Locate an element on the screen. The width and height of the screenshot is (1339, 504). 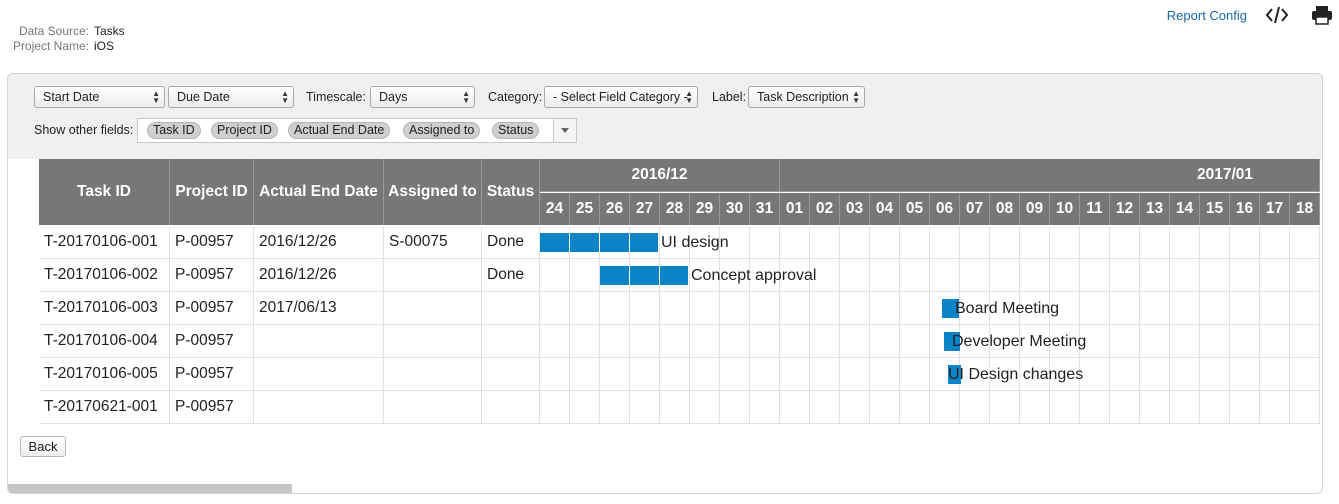
code-icon is located at coordinates (1277, 15).